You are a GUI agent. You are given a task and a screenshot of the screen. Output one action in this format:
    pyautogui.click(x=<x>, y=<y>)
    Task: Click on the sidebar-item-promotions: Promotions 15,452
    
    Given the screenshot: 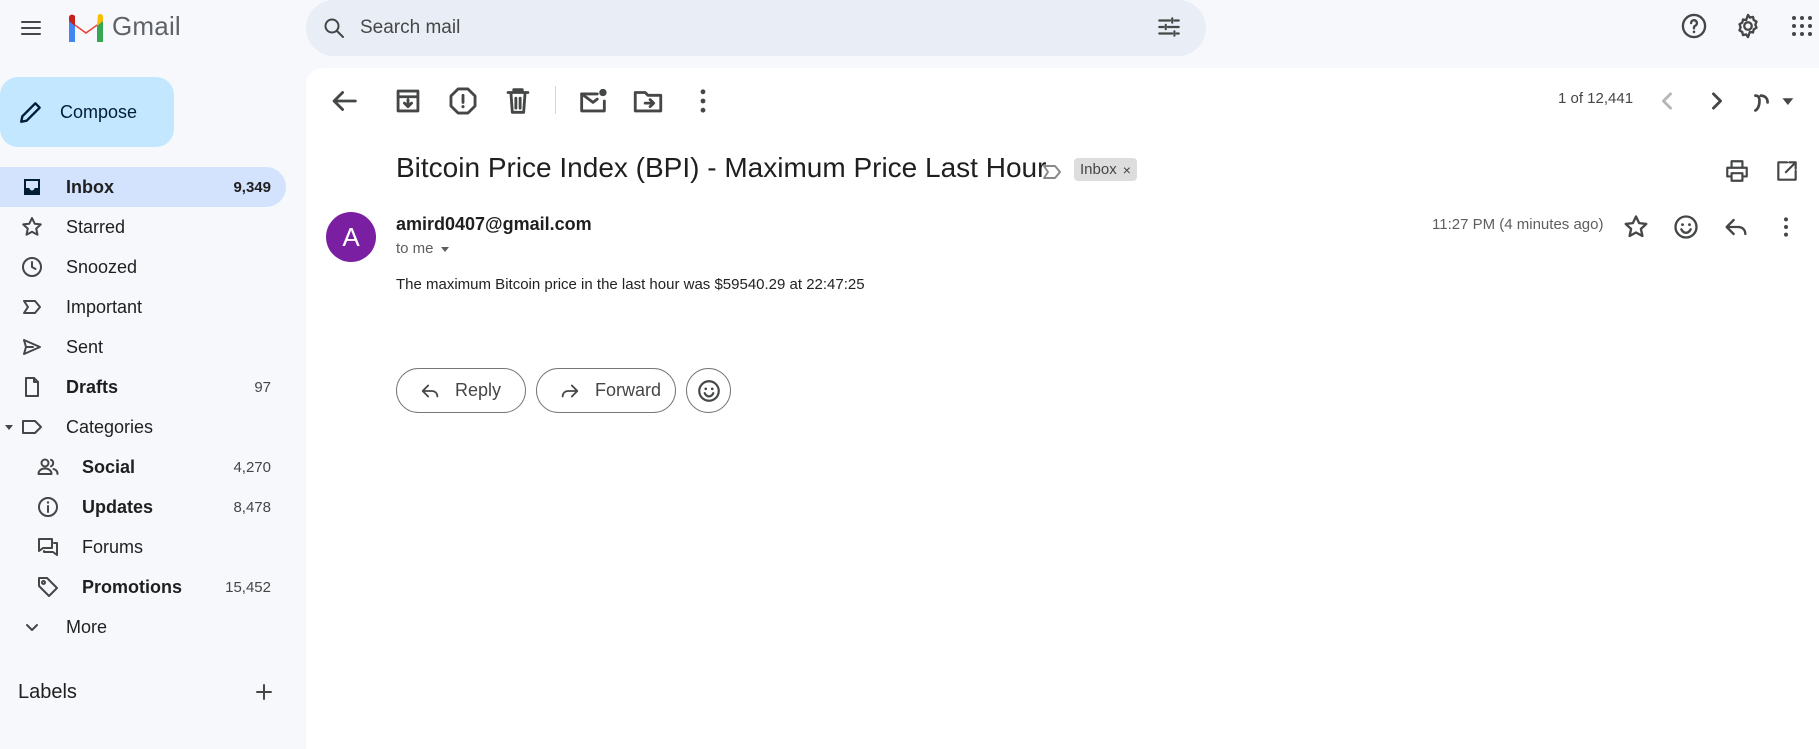 What is the action you would take?
    pyautogui.click(x=143, y=587)
    